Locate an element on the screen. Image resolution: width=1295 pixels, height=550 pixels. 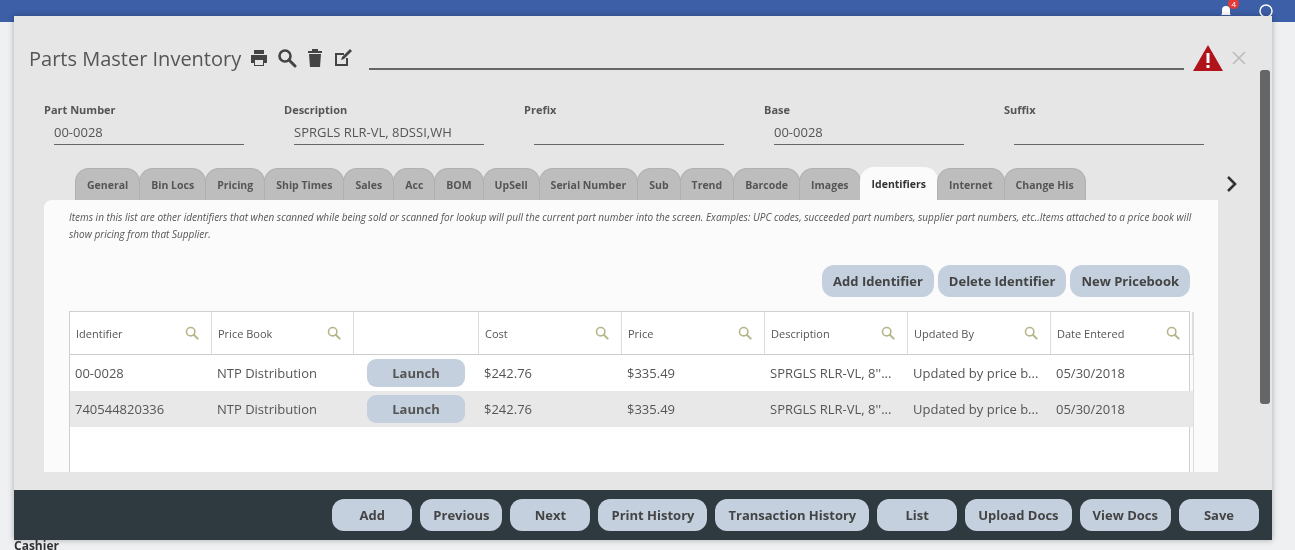
tab: Ship Times is located at coordinates (304, 184).